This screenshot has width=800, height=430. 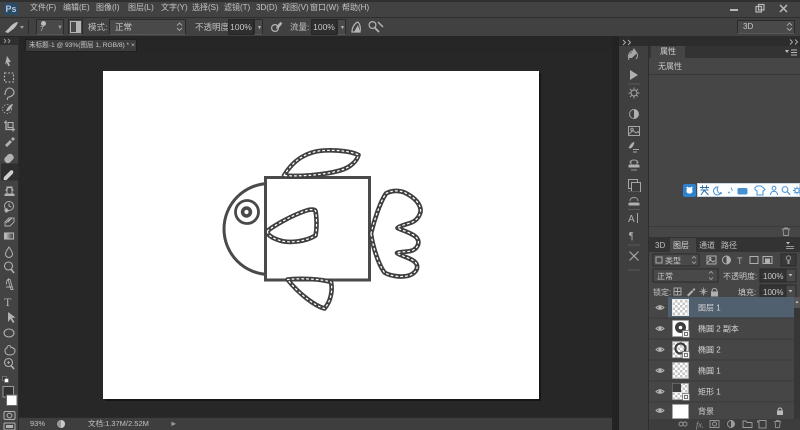 I want to click on svg-text: 椭圆 2 副本, so click(x=718, y=329).